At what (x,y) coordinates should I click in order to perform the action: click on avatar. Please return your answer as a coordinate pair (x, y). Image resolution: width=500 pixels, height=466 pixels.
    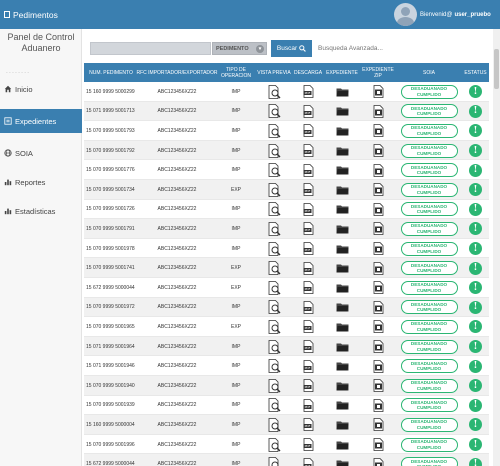
    Looking at the image, I should click on (405, 14).